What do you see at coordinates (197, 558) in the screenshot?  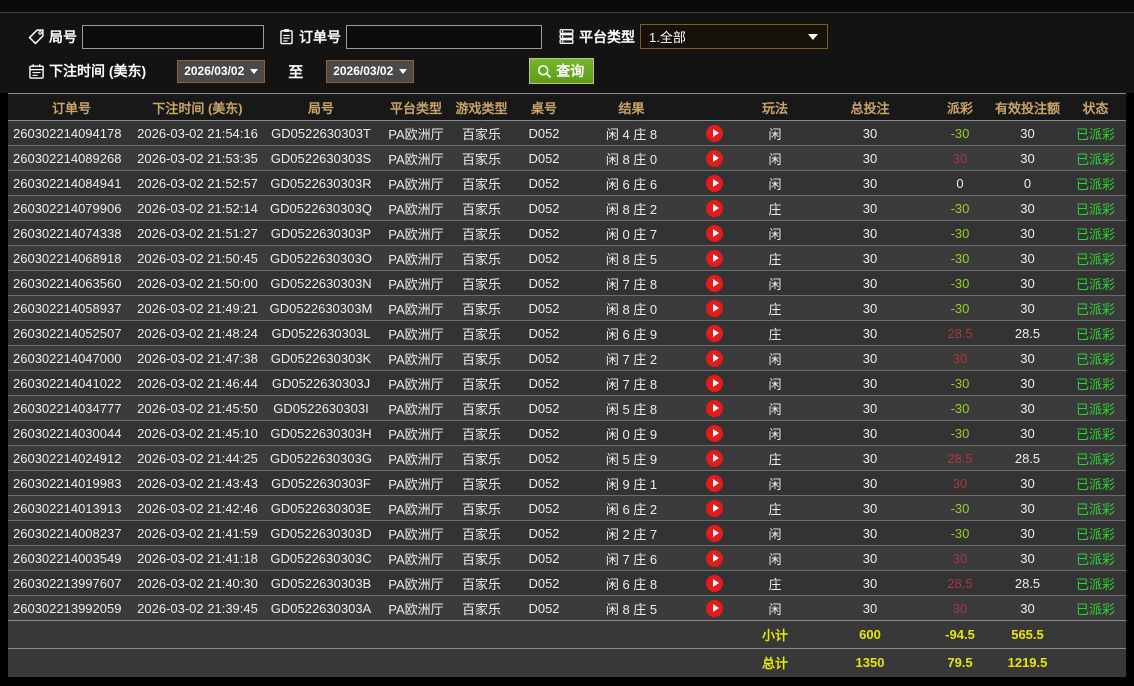 I see `cell-time-text: 2026-03-02 21:41:18` at bounding box center [197, 558].